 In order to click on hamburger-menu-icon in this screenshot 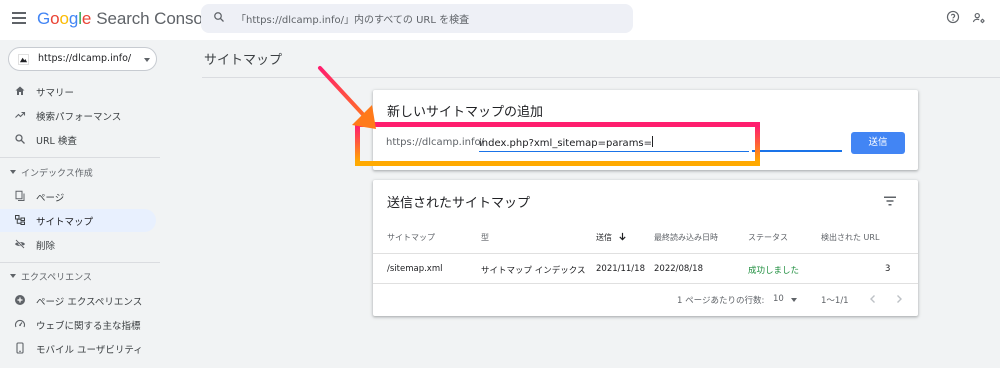, I will do `click(19, 18)`.